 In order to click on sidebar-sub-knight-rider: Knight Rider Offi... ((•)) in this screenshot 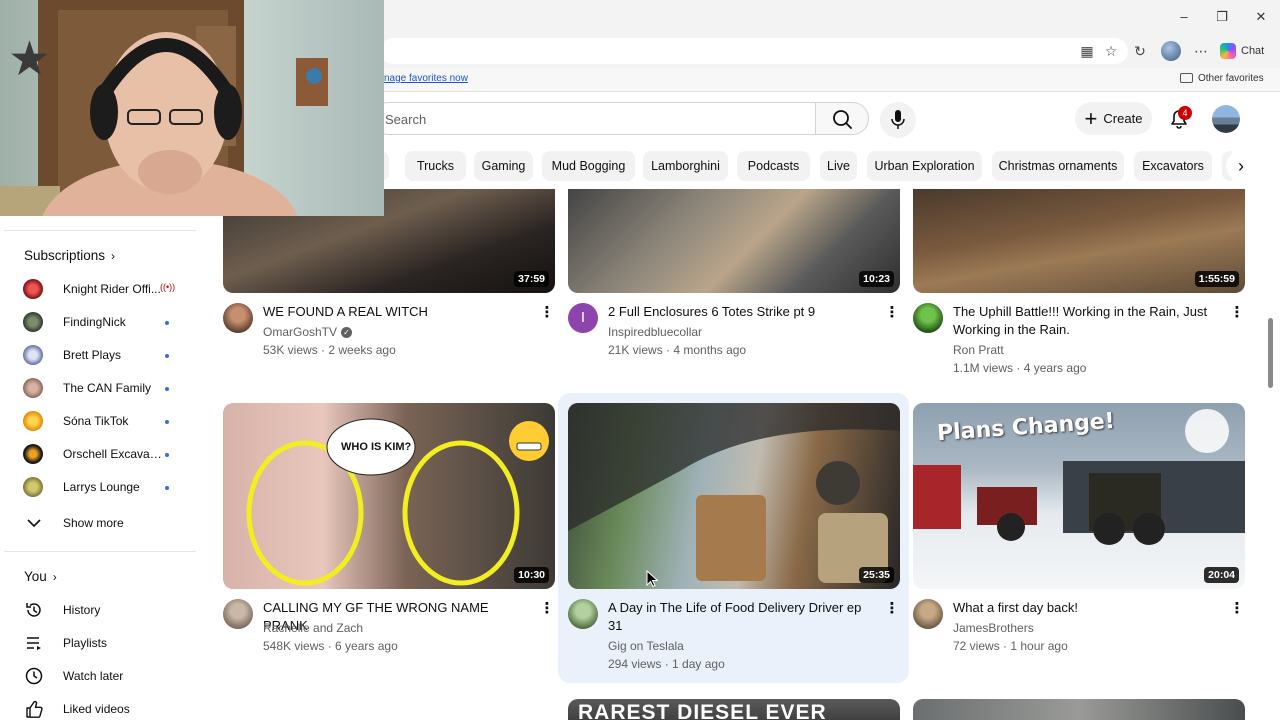, I will do `click(100, 289)`.